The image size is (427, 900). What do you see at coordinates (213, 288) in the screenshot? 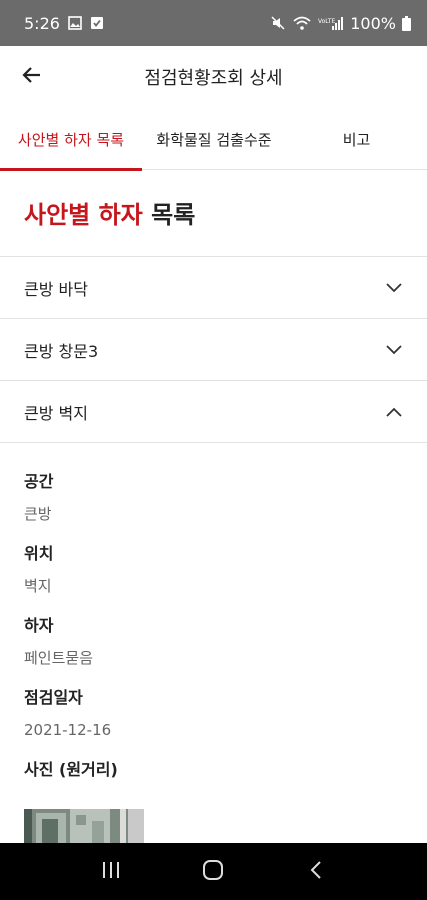
I see `accordion-item-floor: 큰방 바닥` at bounding box center [213, 288].